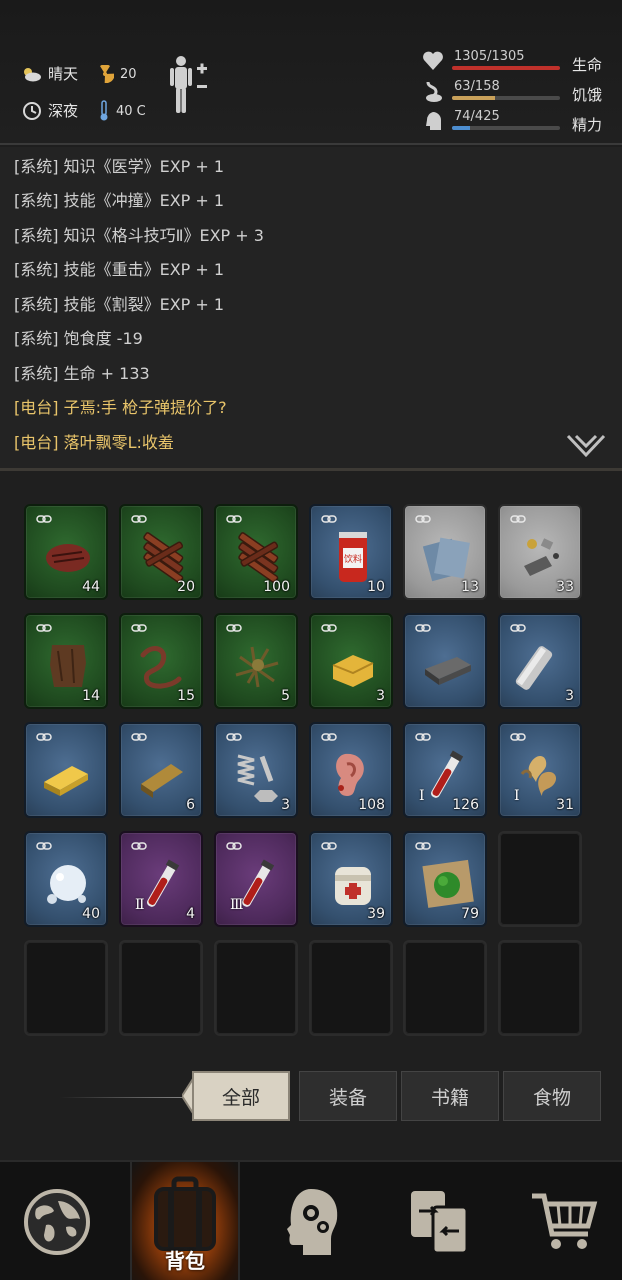 This screenshot has width=622, height=1280. Describe the element at coordinates (540, 552) in the screenshot. I see `inventory-slot: 33` at that location.